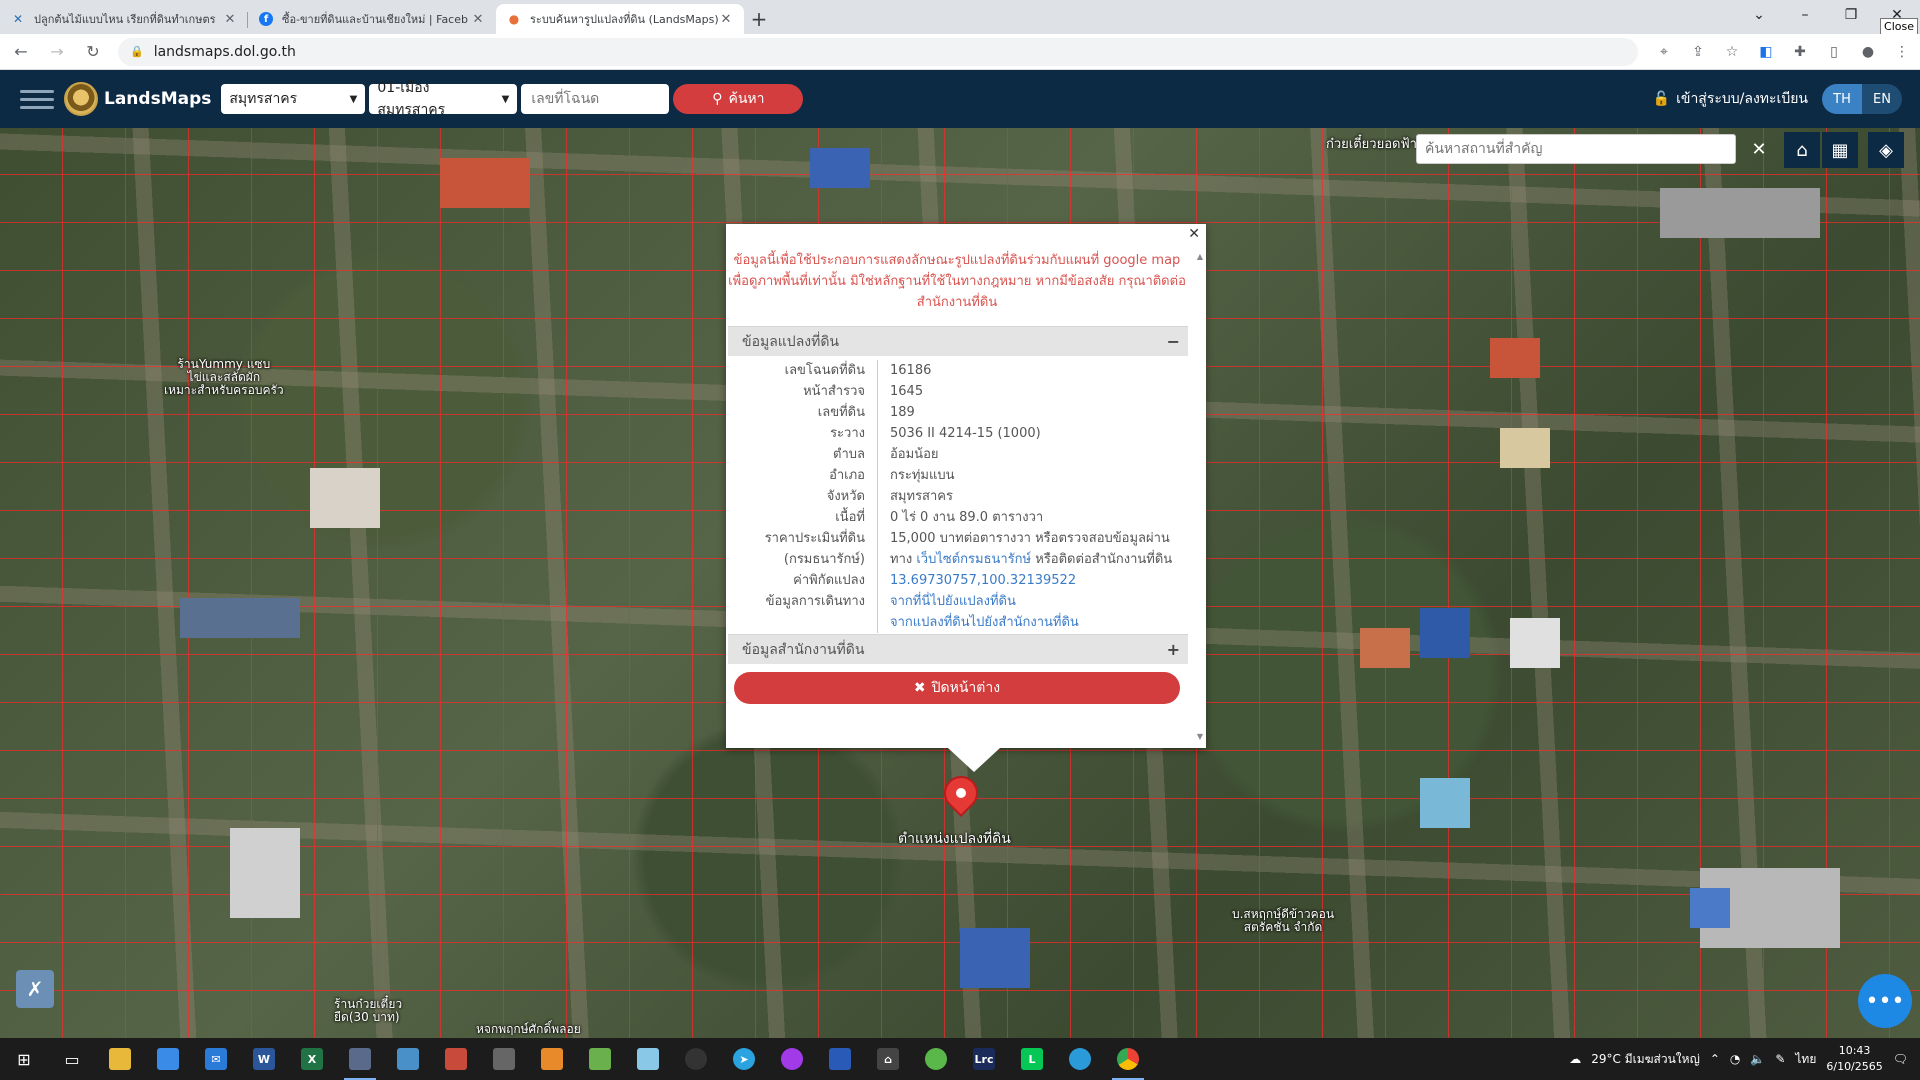  I want to click on app-icon: ⌂, so click(888, 1059).